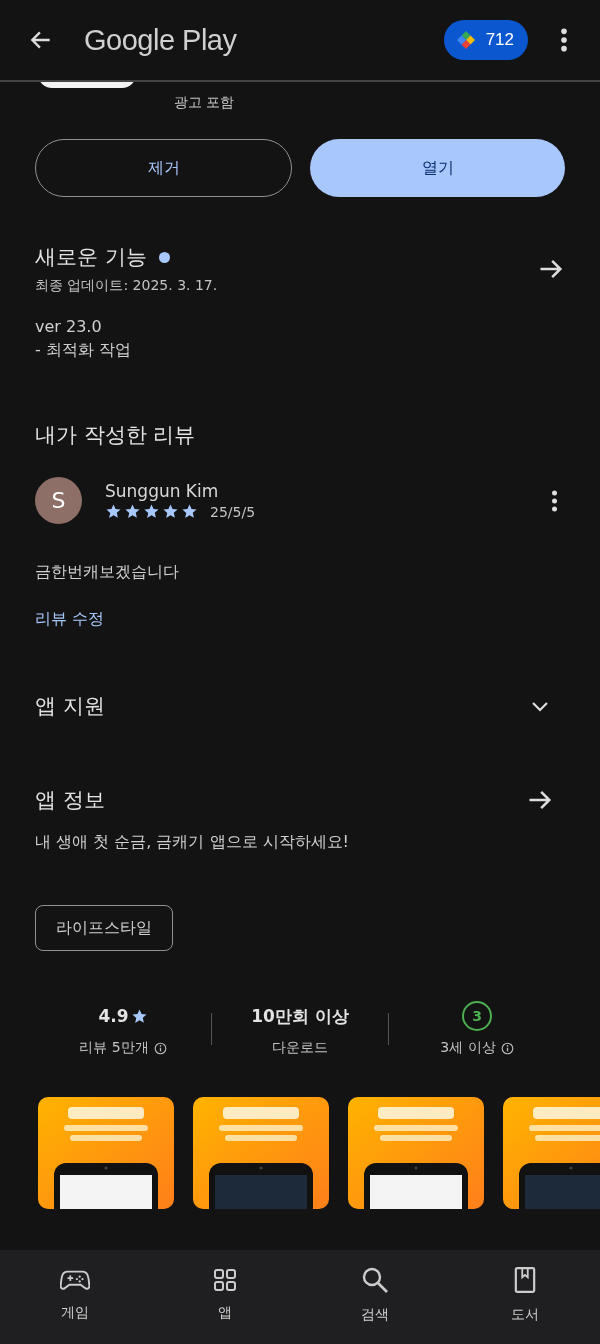 This screenshot has width=600, height=1344. What do you see at coordinates (115, 435) in the screenshot?
I see `section-title: 내가 작성한 리뷰` at bounding box center [115, 435].